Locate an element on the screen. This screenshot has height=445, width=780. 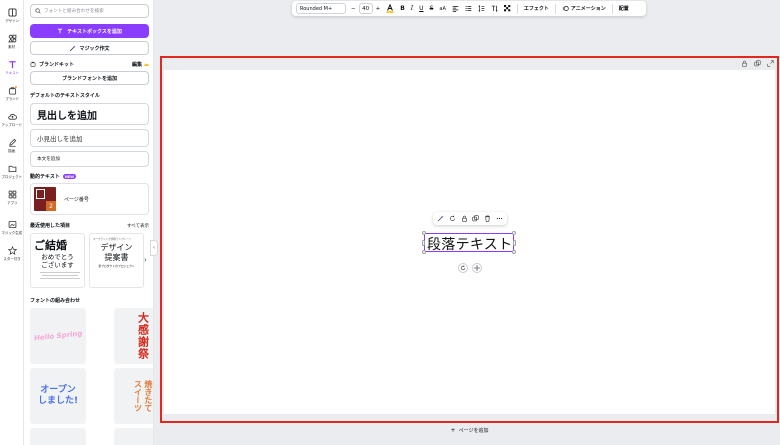
font-family-value: Rounded M+ is located at coordinates (316, 8).